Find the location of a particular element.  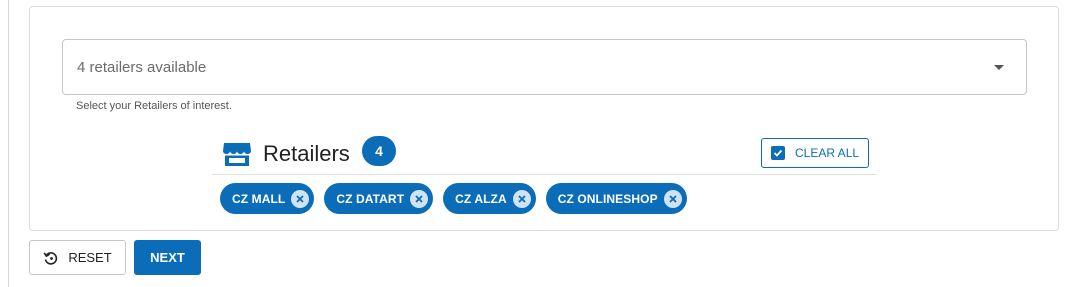

caret-down-icon is located at coordinates (999, 67).